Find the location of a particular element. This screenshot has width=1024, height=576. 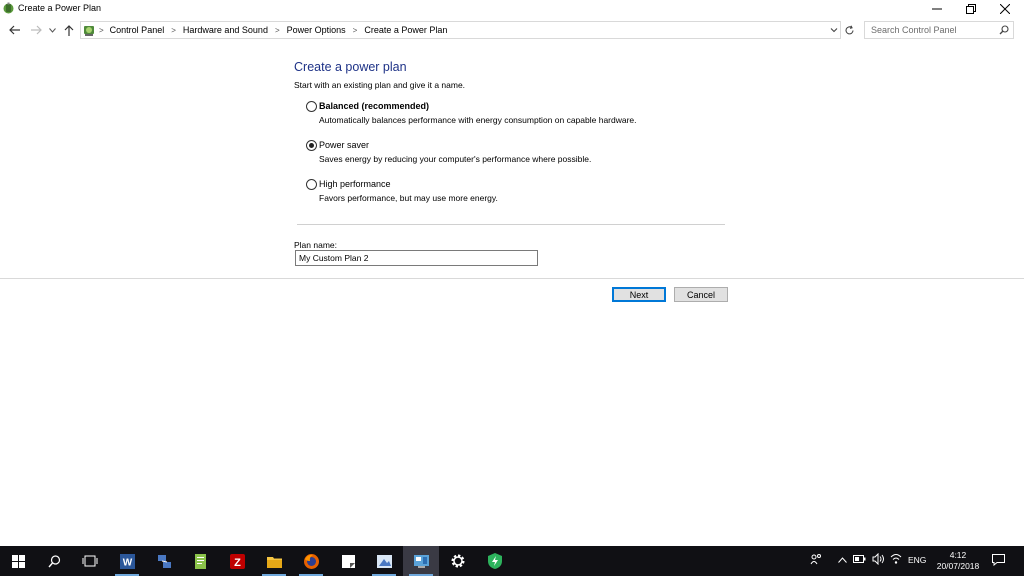

plan-name-label: Plan name: is located at coordinates (315, 245).